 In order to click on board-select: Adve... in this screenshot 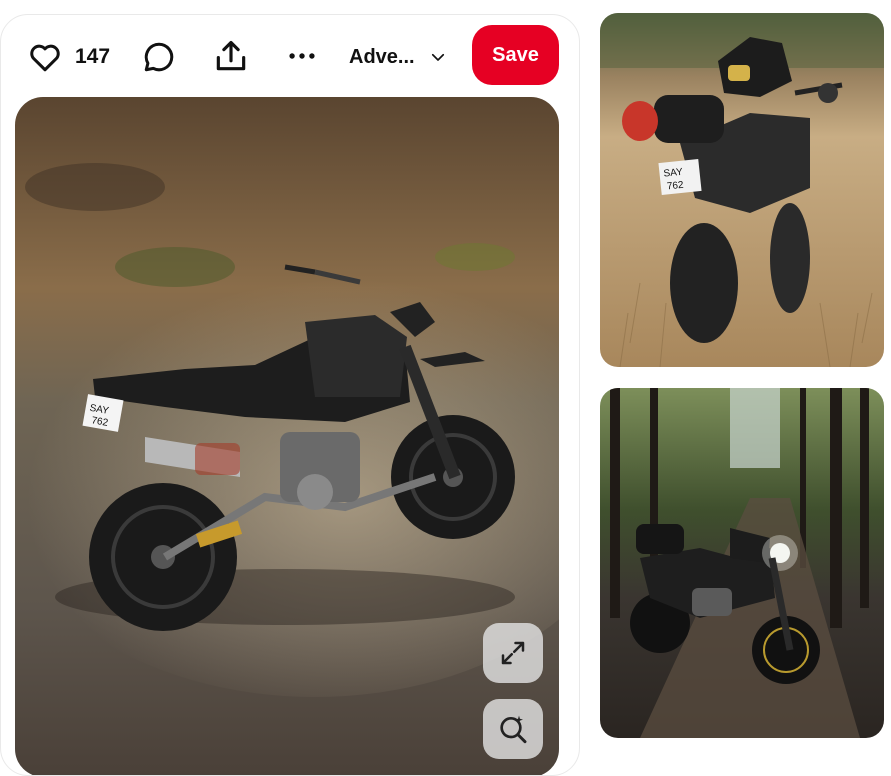, I will do `click(398, 57)`.